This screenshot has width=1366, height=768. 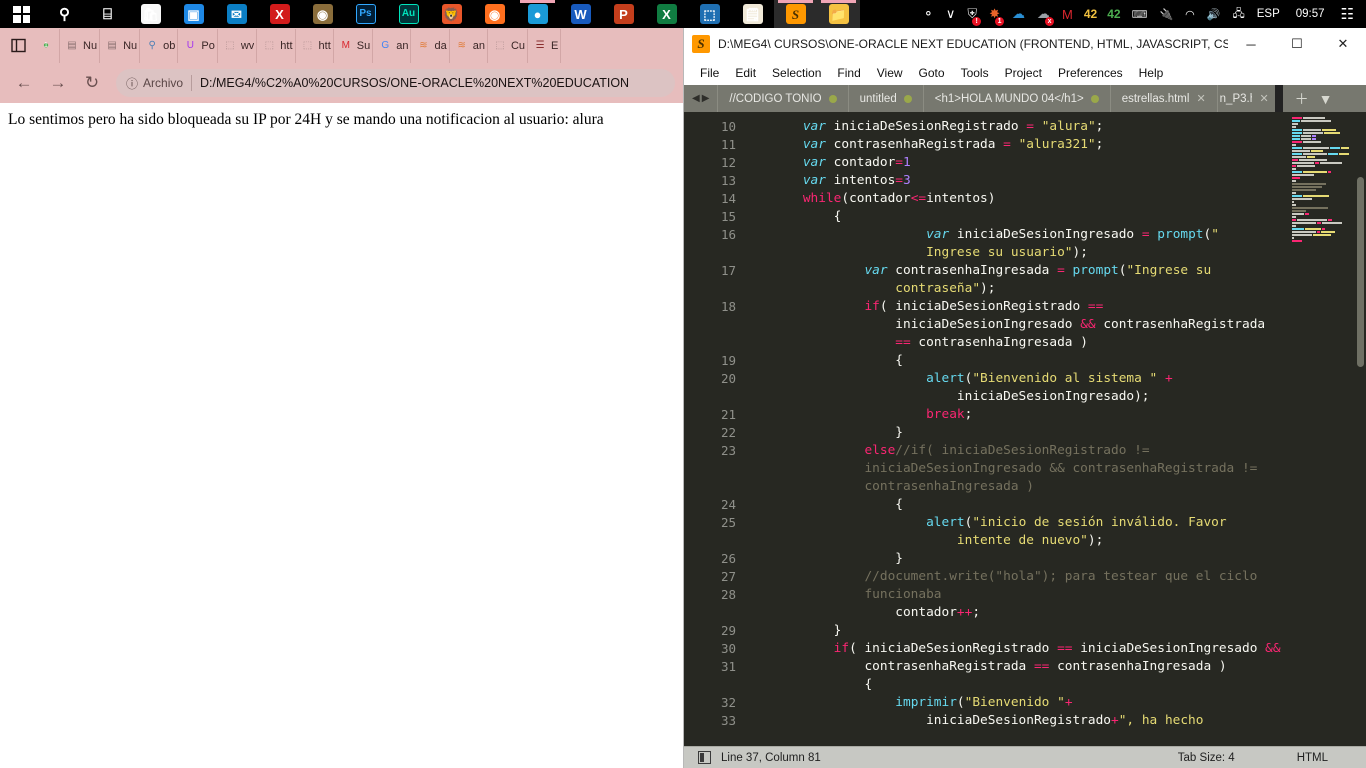 What do you see at coordinates (1067, 14) in the screenshot?
I see `tray-mega-icon: M` at bounding box center [1067, 14].